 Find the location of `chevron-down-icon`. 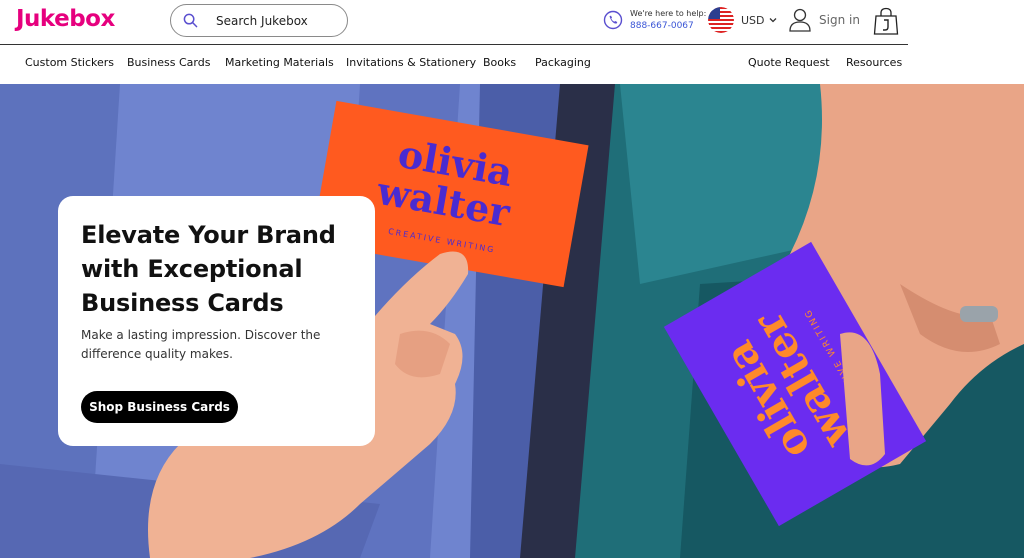

chevron-down-icon is located at coordinates (772, 20).